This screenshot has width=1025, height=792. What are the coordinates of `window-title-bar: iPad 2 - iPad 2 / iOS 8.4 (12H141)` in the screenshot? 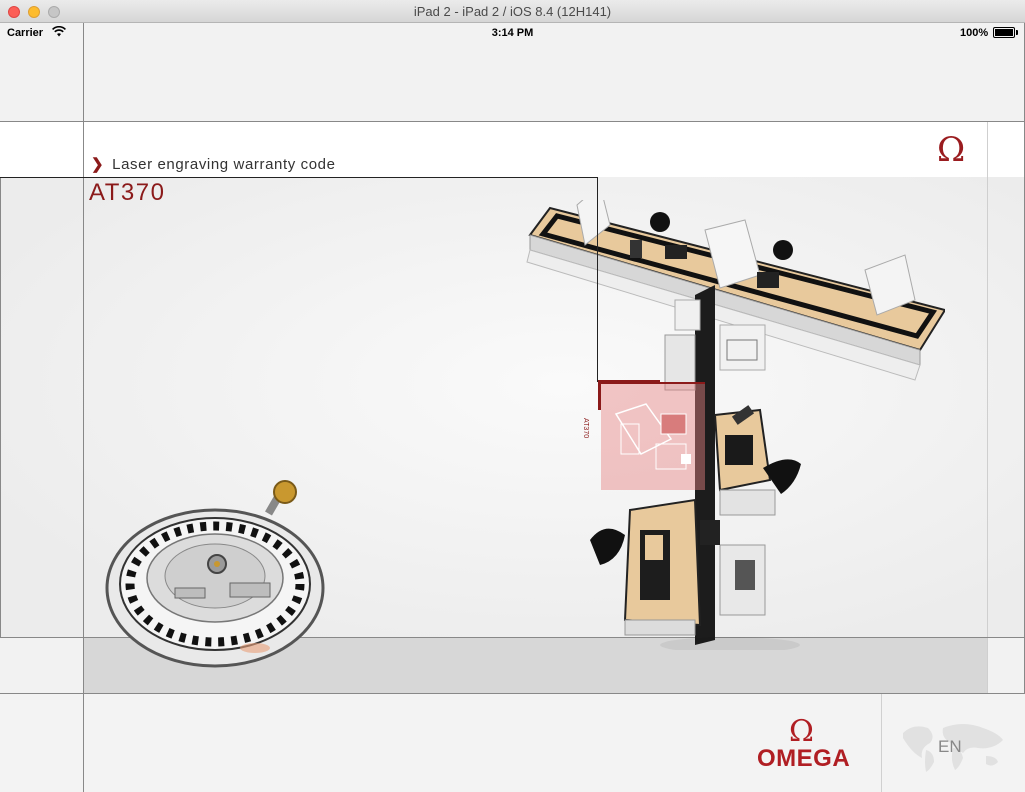 It's located at (512, 11).